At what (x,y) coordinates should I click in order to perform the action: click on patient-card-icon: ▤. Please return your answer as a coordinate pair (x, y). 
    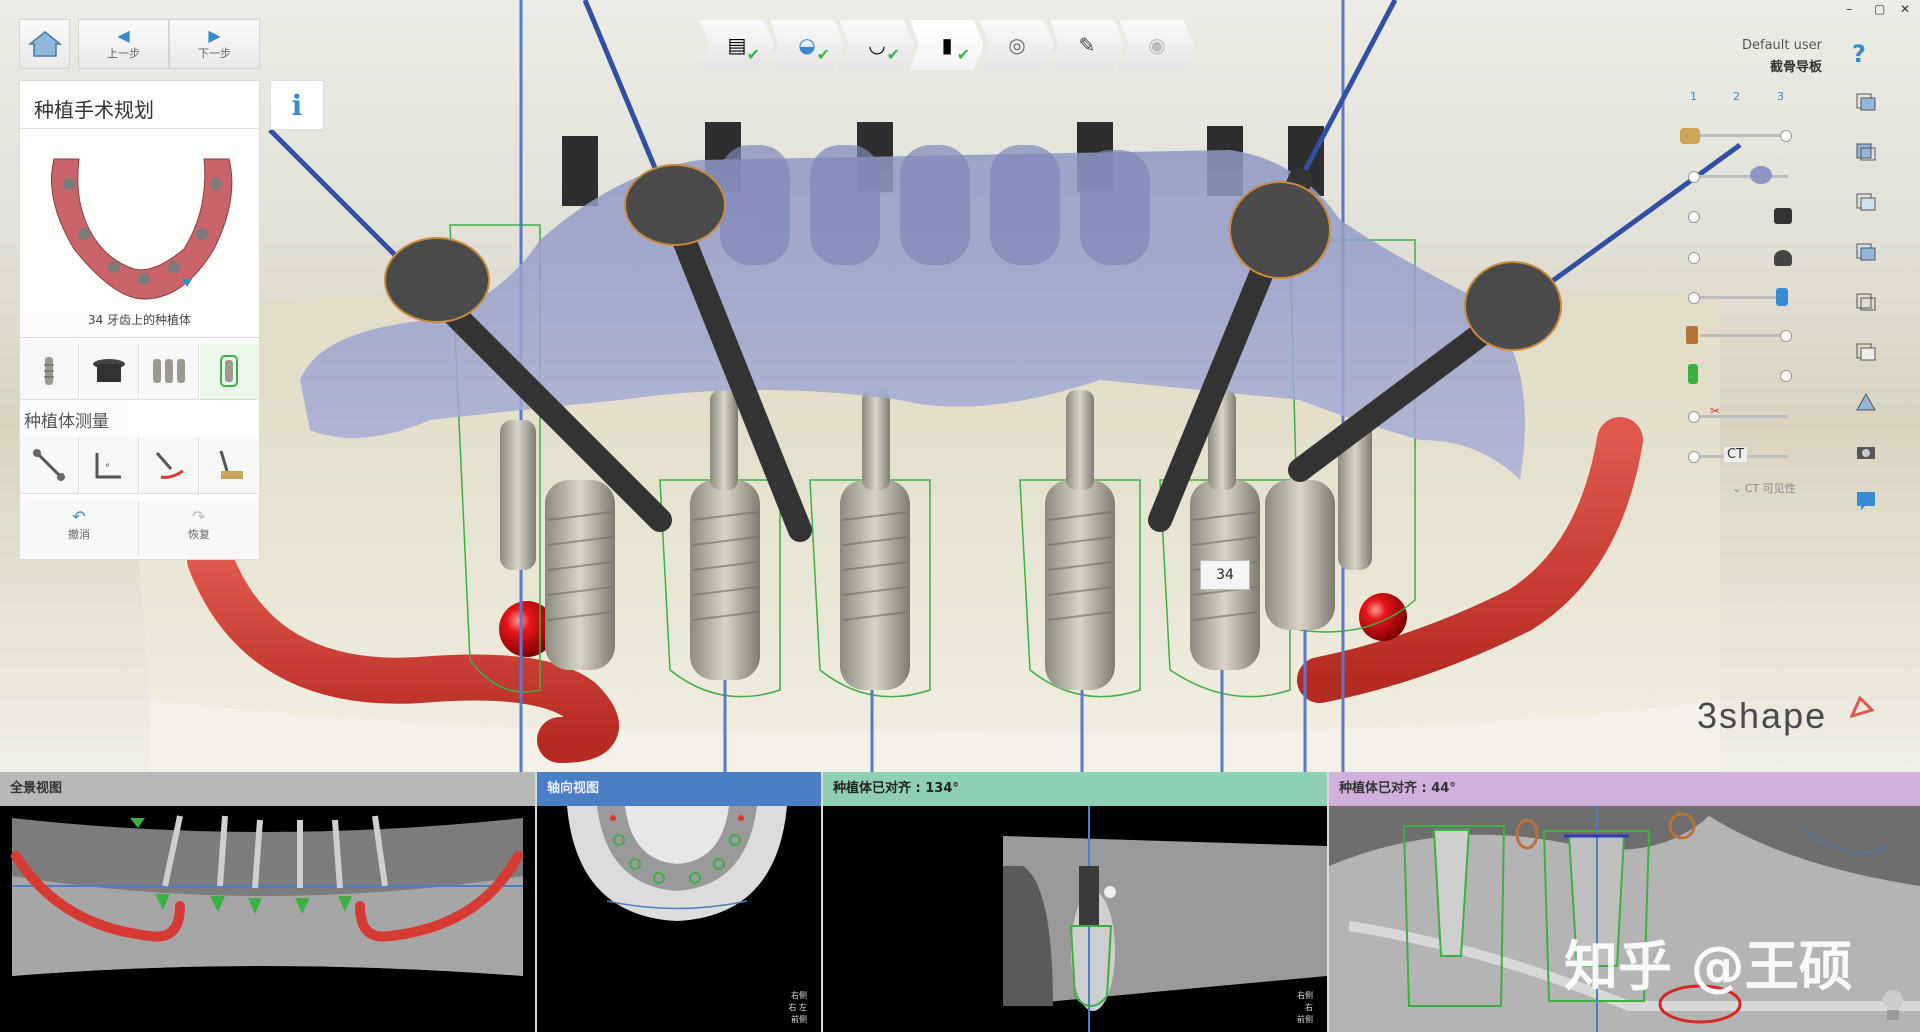
    Looking at the image, I should click on (737, 45).